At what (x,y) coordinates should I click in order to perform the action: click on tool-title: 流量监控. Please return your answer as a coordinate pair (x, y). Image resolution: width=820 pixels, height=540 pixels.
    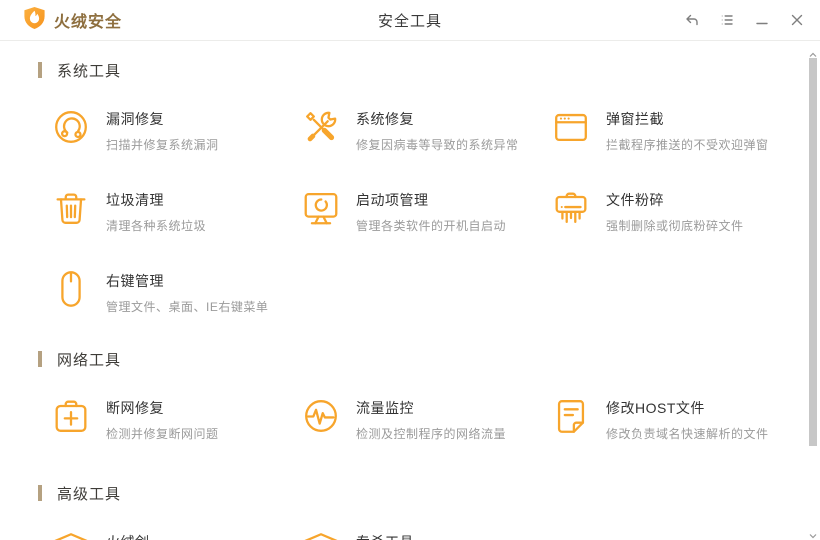
    Looking at the image, I should click on (385, 408).